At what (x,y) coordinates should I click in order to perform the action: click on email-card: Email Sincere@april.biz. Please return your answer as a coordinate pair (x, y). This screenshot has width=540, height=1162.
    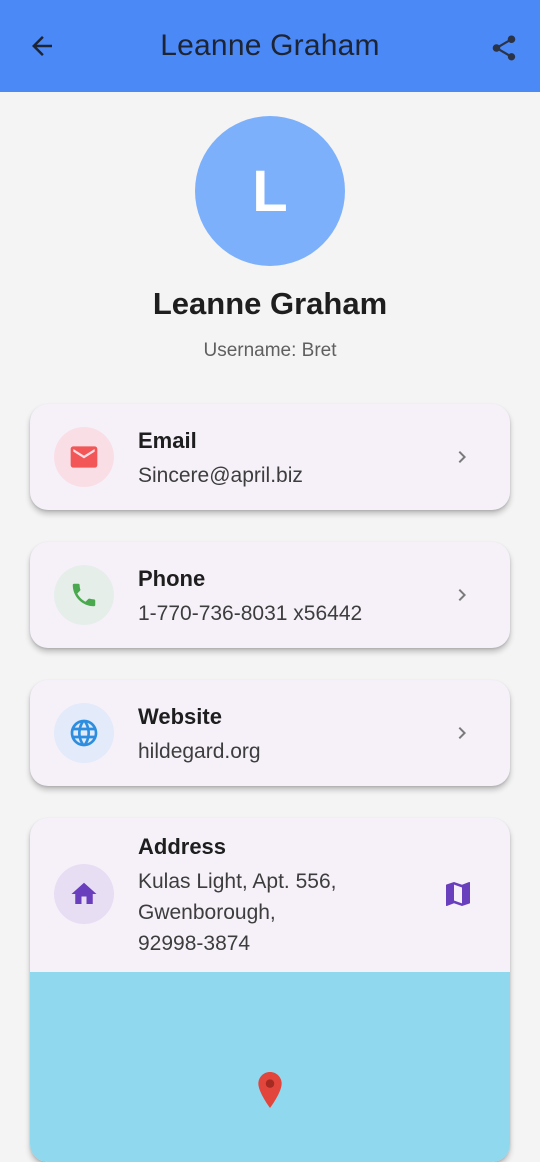
    Looking at the image, I should click on (270, 457).